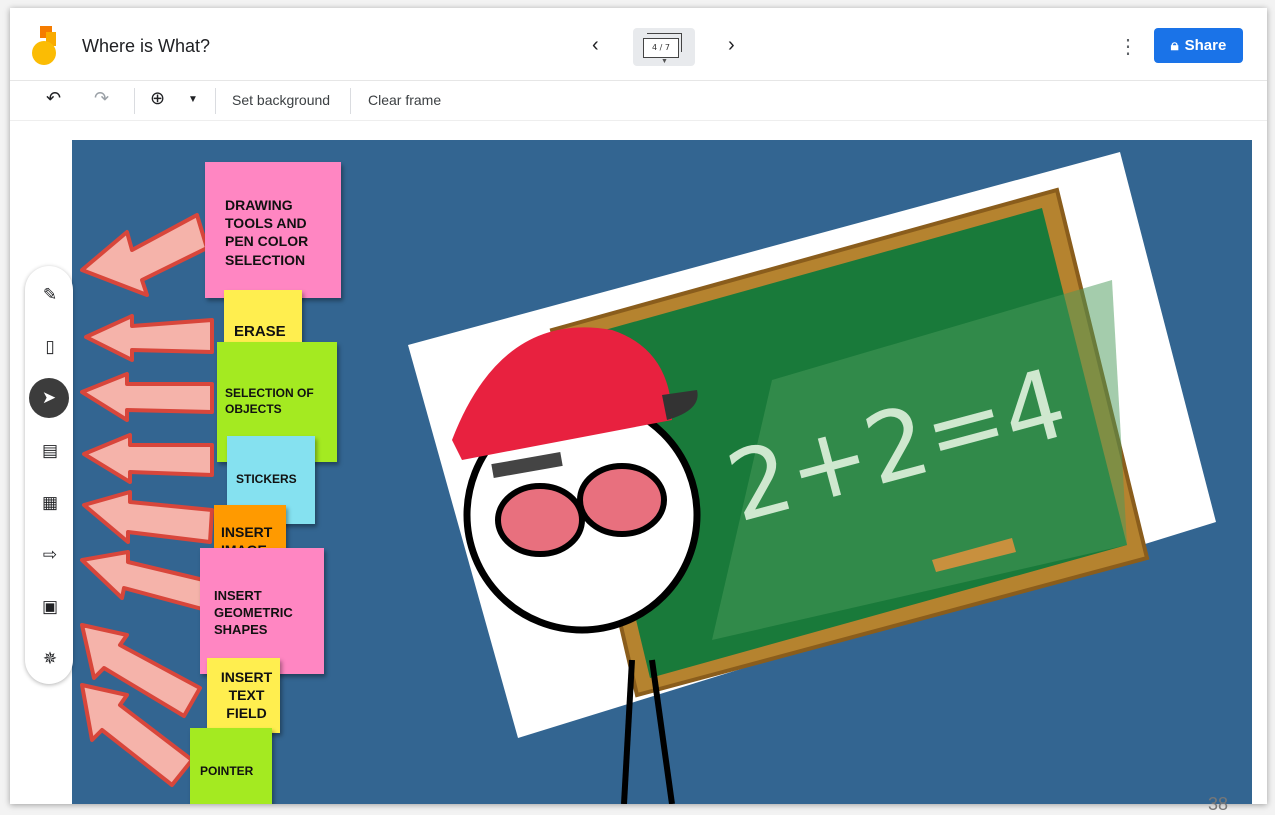 This screenshot has height=815, width=1275. What do you see at coordinates (148, 517) in the screenshot?
I see `arrow-insert-image` at bounding box center [148, 517].